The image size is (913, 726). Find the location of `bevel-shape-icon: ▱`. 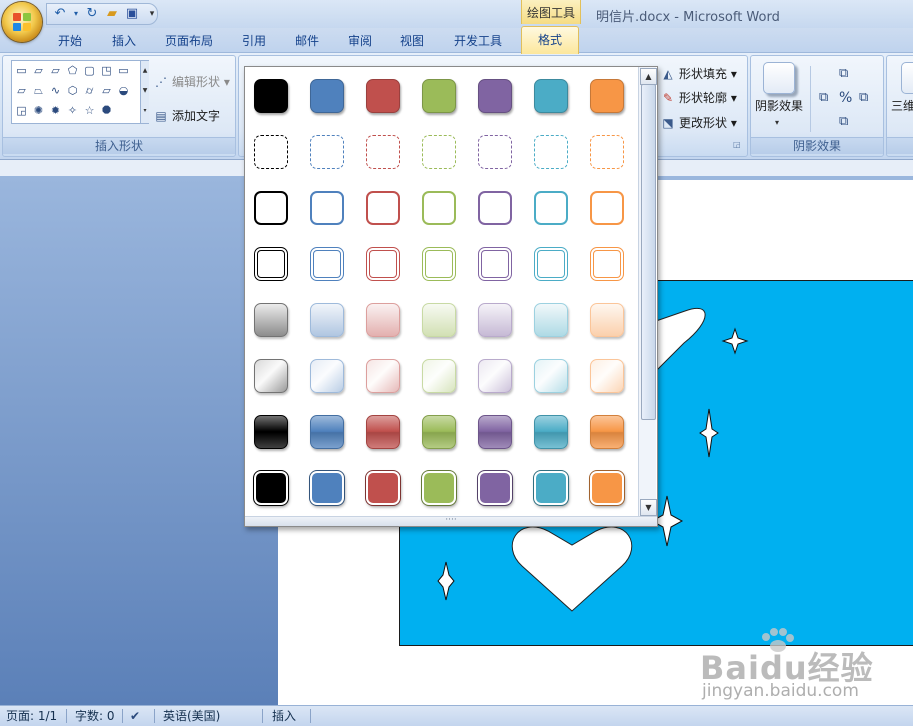

bevel-shape-icon: ▱ is located at coordinates (21, 90).